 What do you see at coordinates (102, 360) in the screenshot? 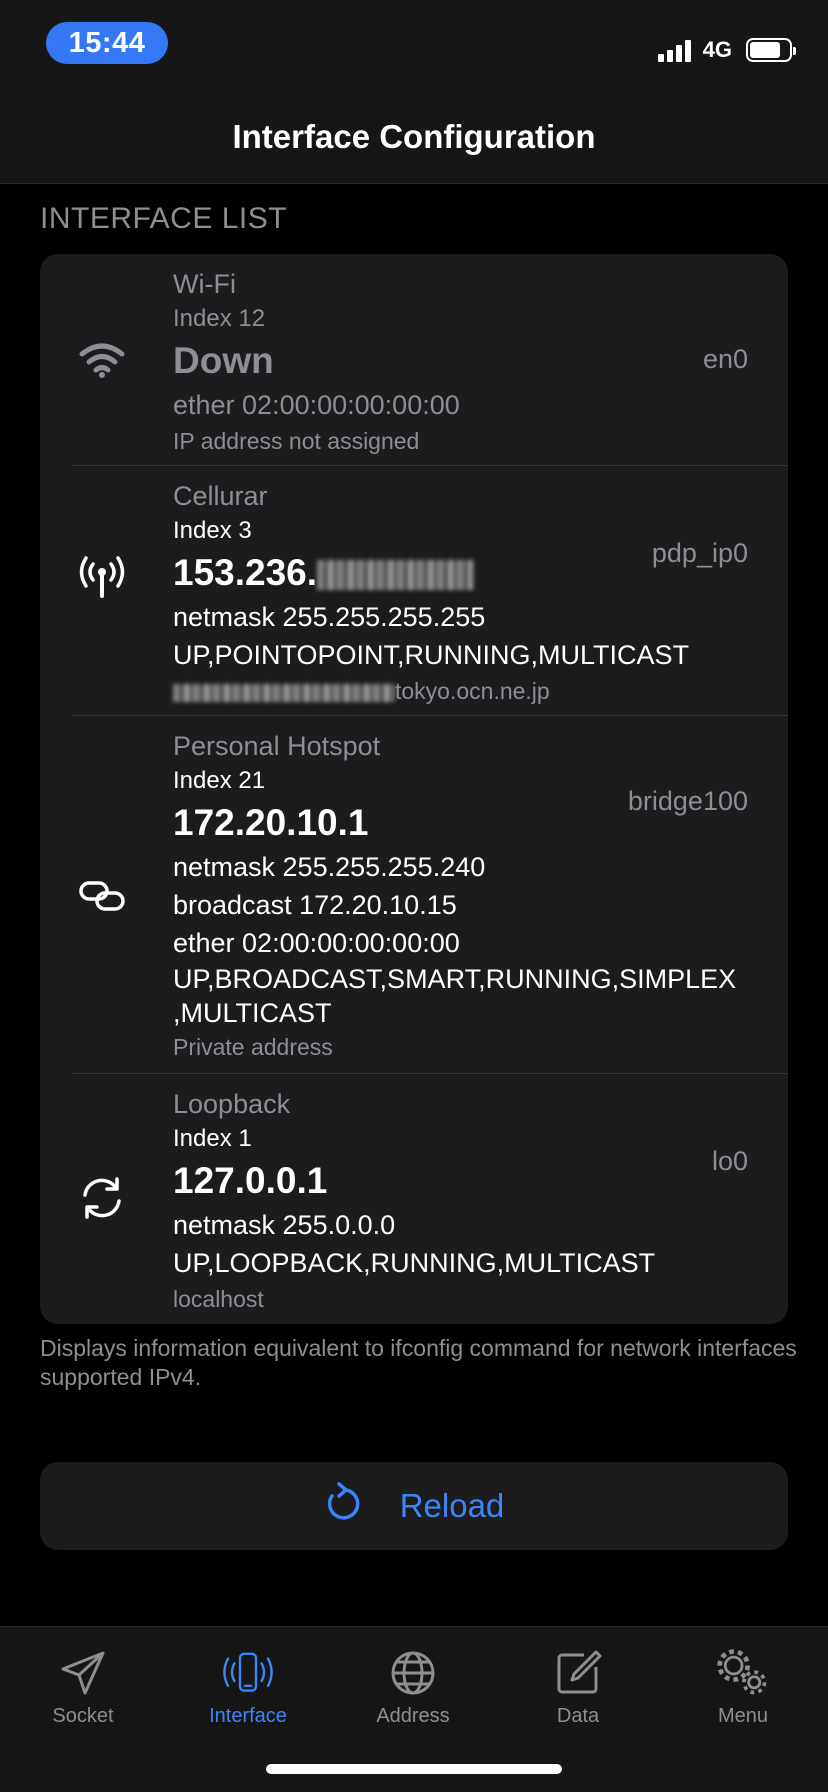
I see `wifi-icon` at bounding box center [102, 360].